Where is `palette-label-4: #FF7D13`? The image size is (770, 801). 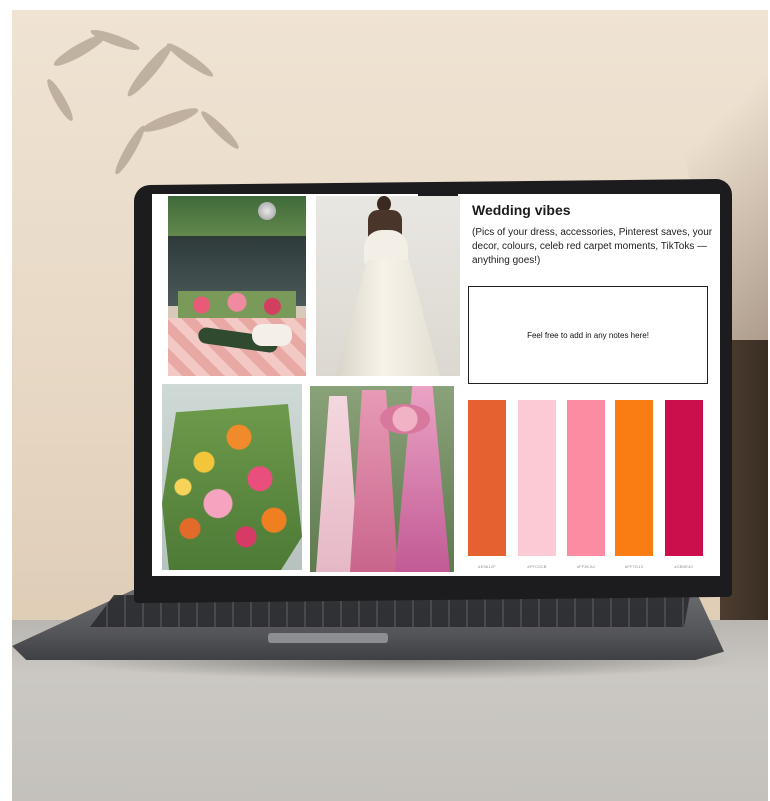
palette-label-4: #FF7D13 is located at coordinates (634, 566).